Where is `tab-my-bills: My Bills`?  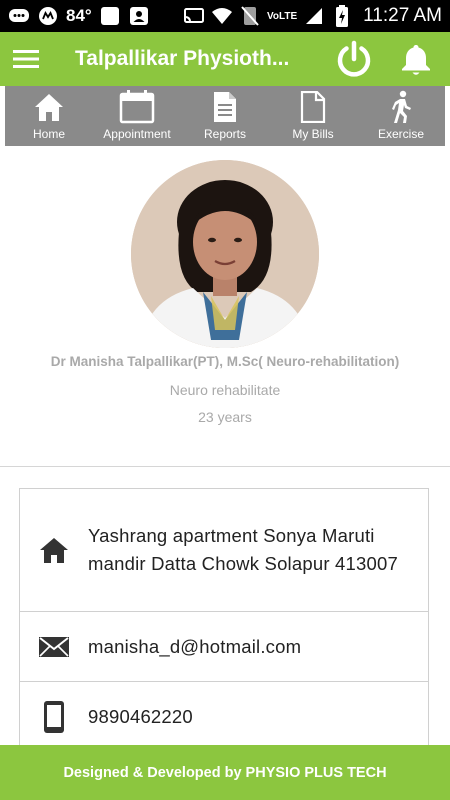 tab-my-bills: My Bills is located at coordinates (313, 116).